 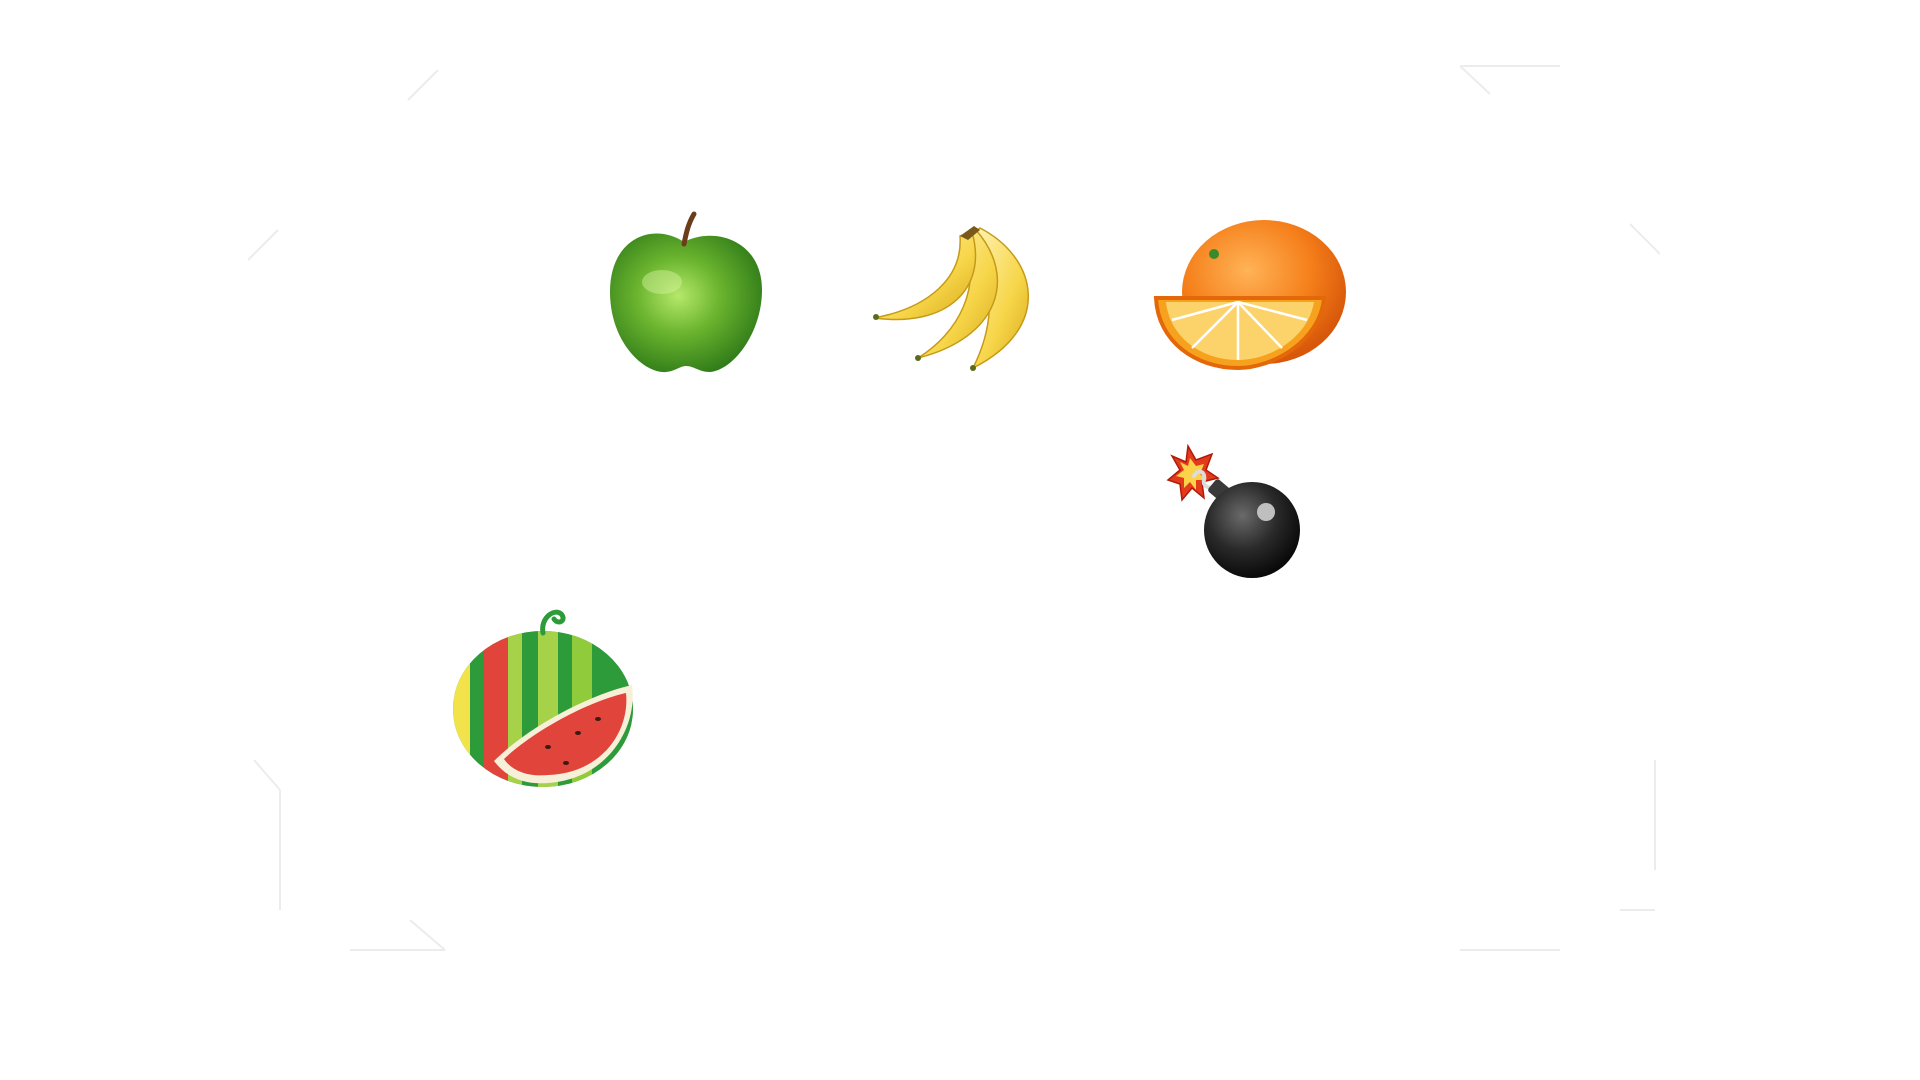 What do you see at coordinates (1558, 855) in the screenshot?
I see `frame-corner-bottom-right` at bounding box center [1558, 855].